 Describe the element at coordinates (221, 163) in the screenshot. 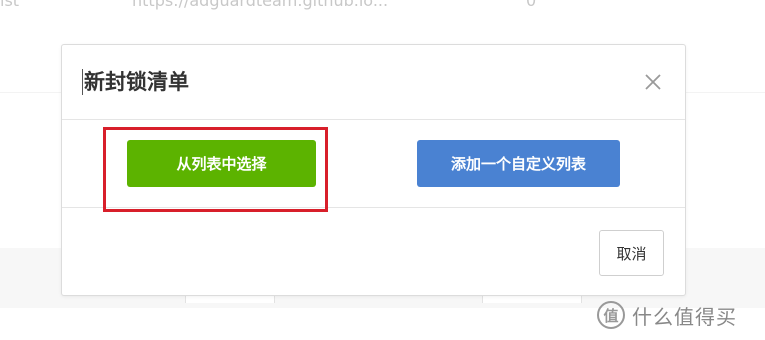

I see `choose-from-list-button: 从列表中选择` at that location.